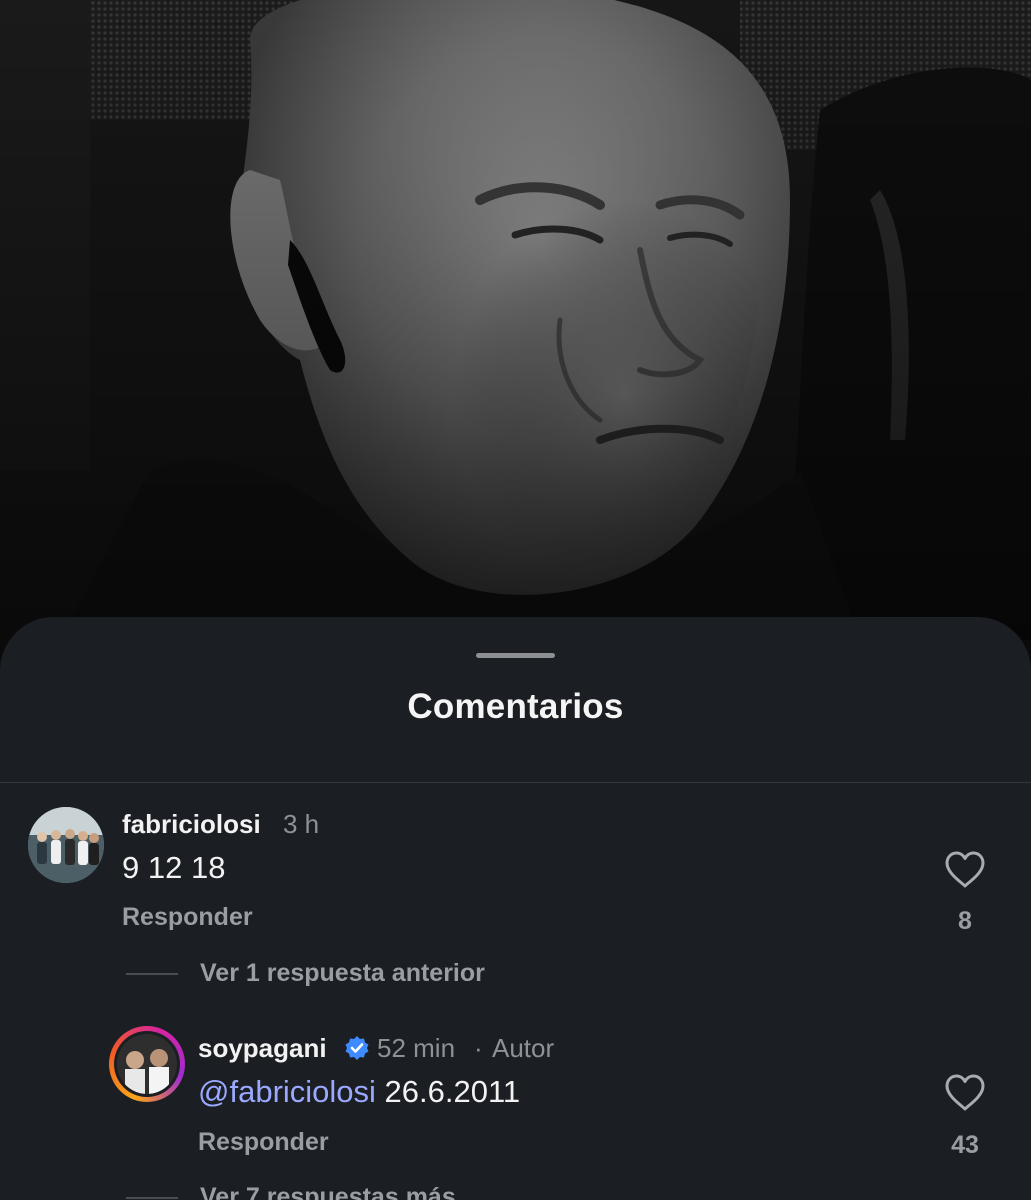  What do you see at coordinates (523, 1048) in the screenshot?
I see `author-badge: Autor` at bounding box center [523, 1048].